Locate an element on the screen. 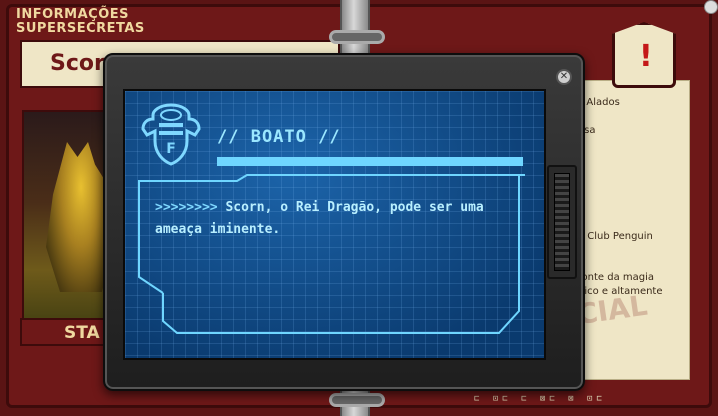 Image resolution: width=718 pixels, height=416 pixels. epf-shield-icon: F is located at coordinates (171, 134).